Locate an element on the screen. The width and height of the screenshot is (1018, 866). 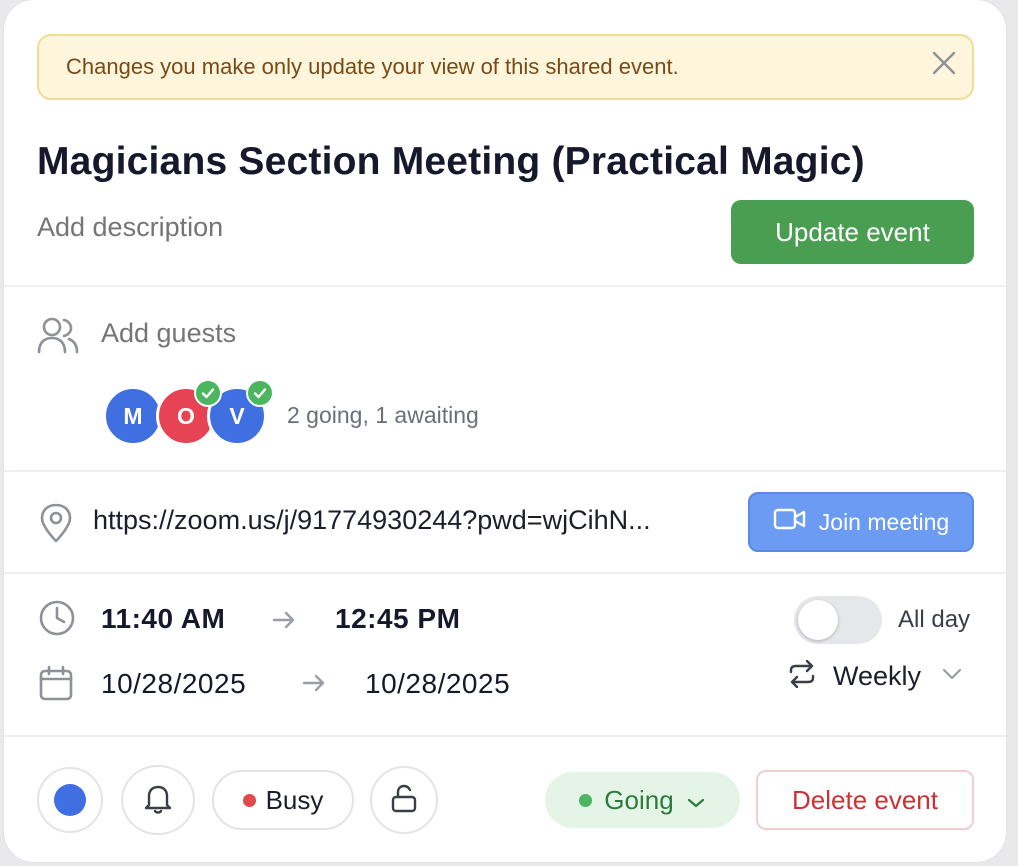
visibility-button is located at coordinates (404, 800).